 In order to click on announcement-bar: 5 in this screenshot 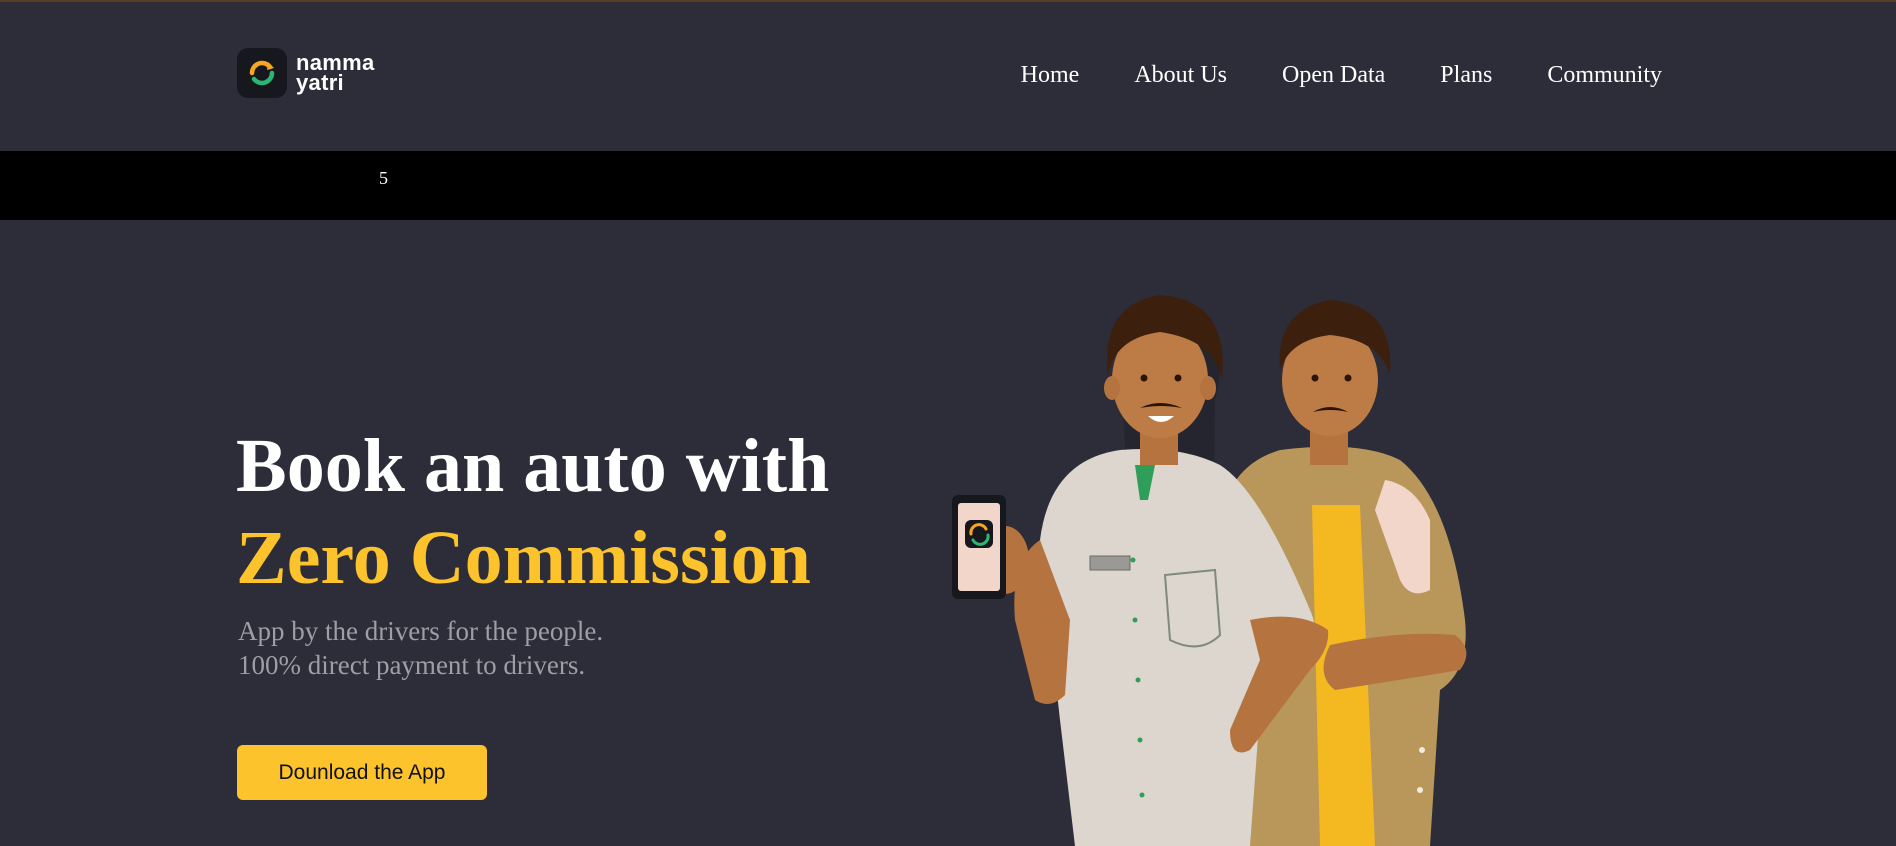, I will do `click(948, 185)`.